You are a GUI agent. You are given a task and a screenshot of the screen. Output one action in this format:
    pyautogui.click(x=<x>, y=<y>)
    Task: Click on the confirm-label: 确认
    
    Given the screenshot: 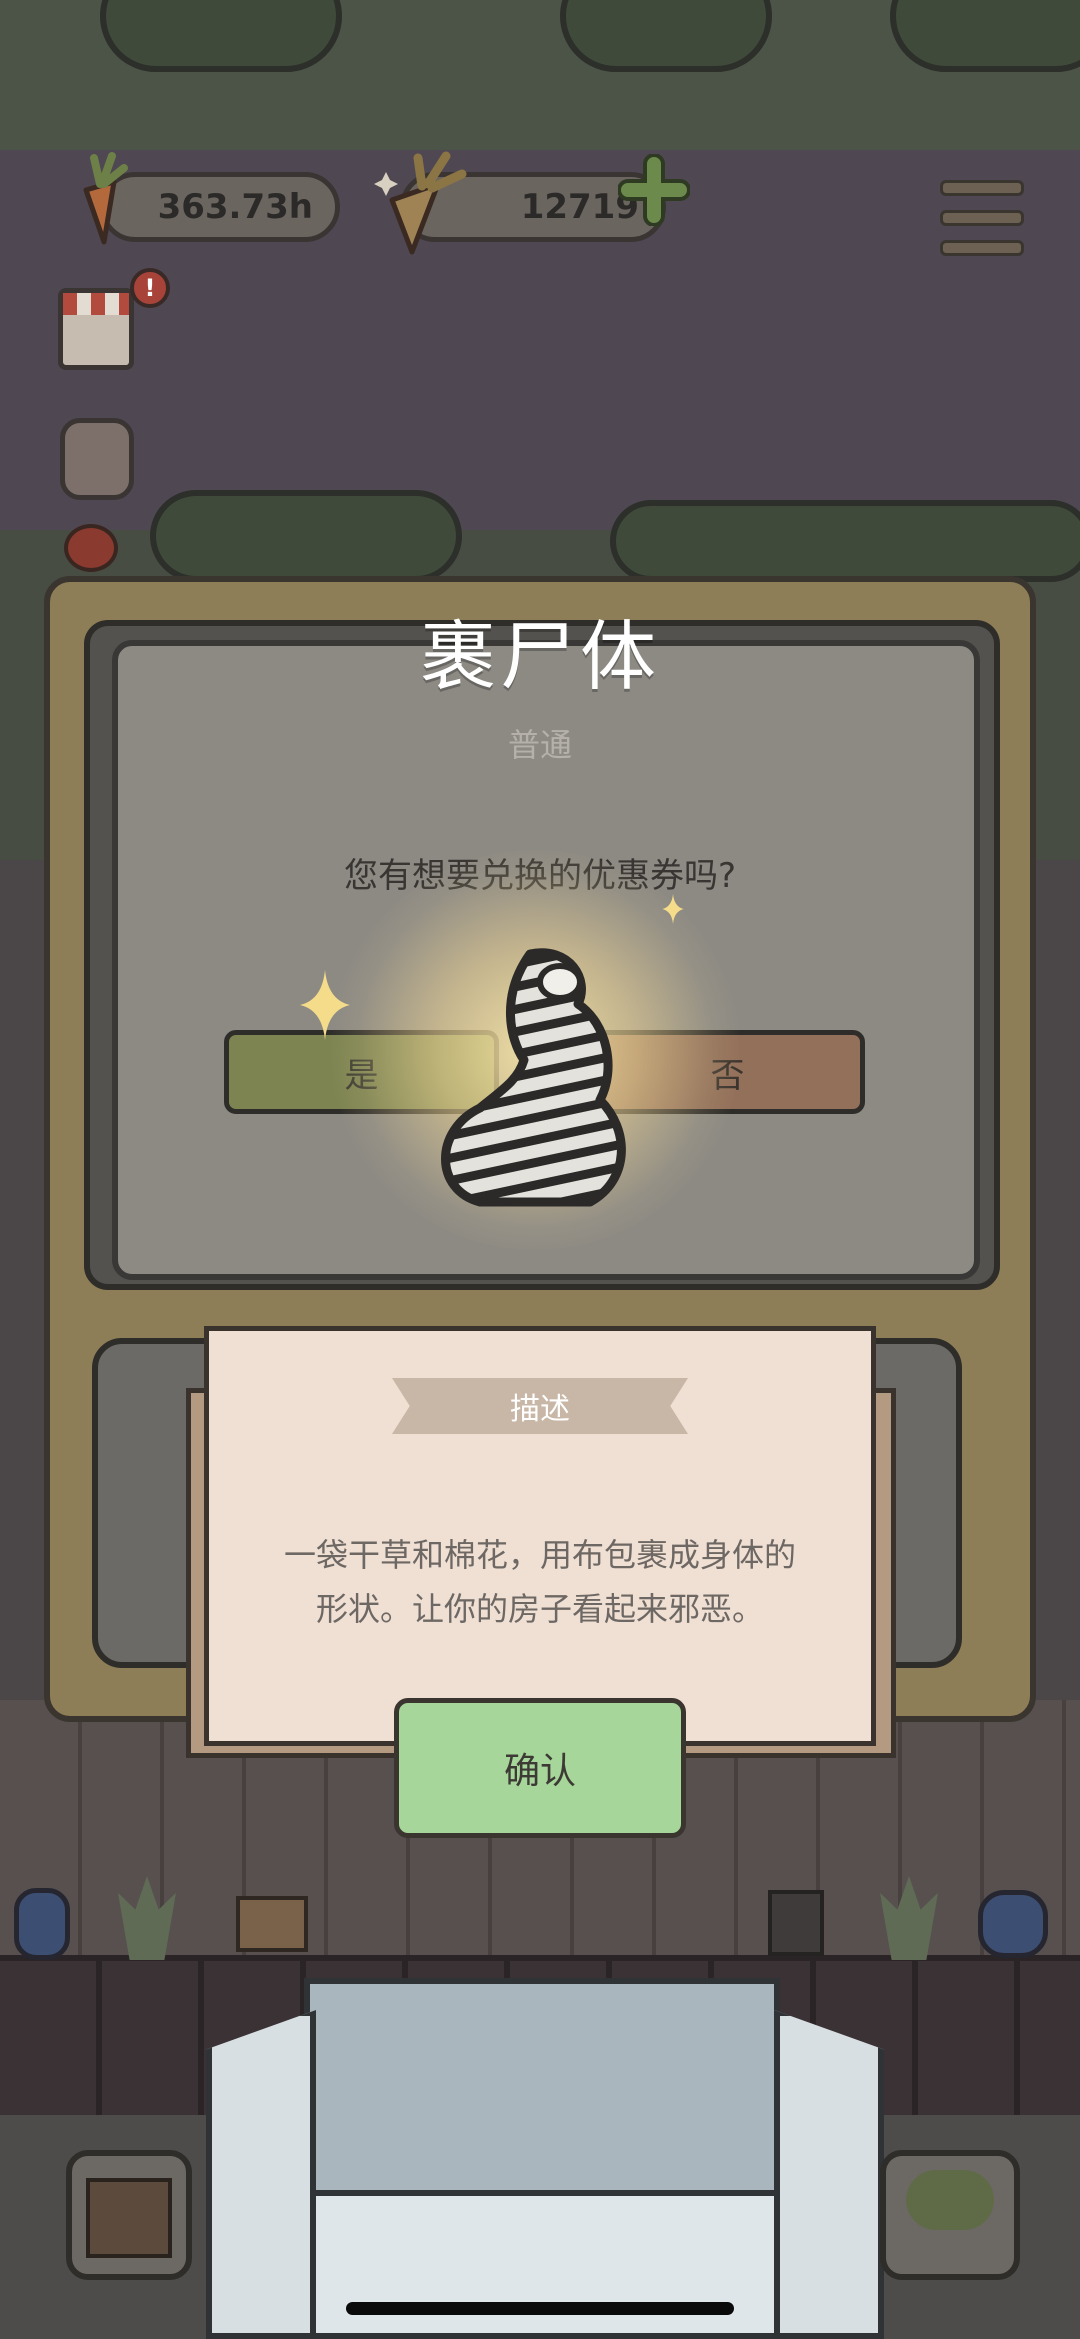 What is the action you would take?
    pyautogui.click(x=539, y=1771)
    